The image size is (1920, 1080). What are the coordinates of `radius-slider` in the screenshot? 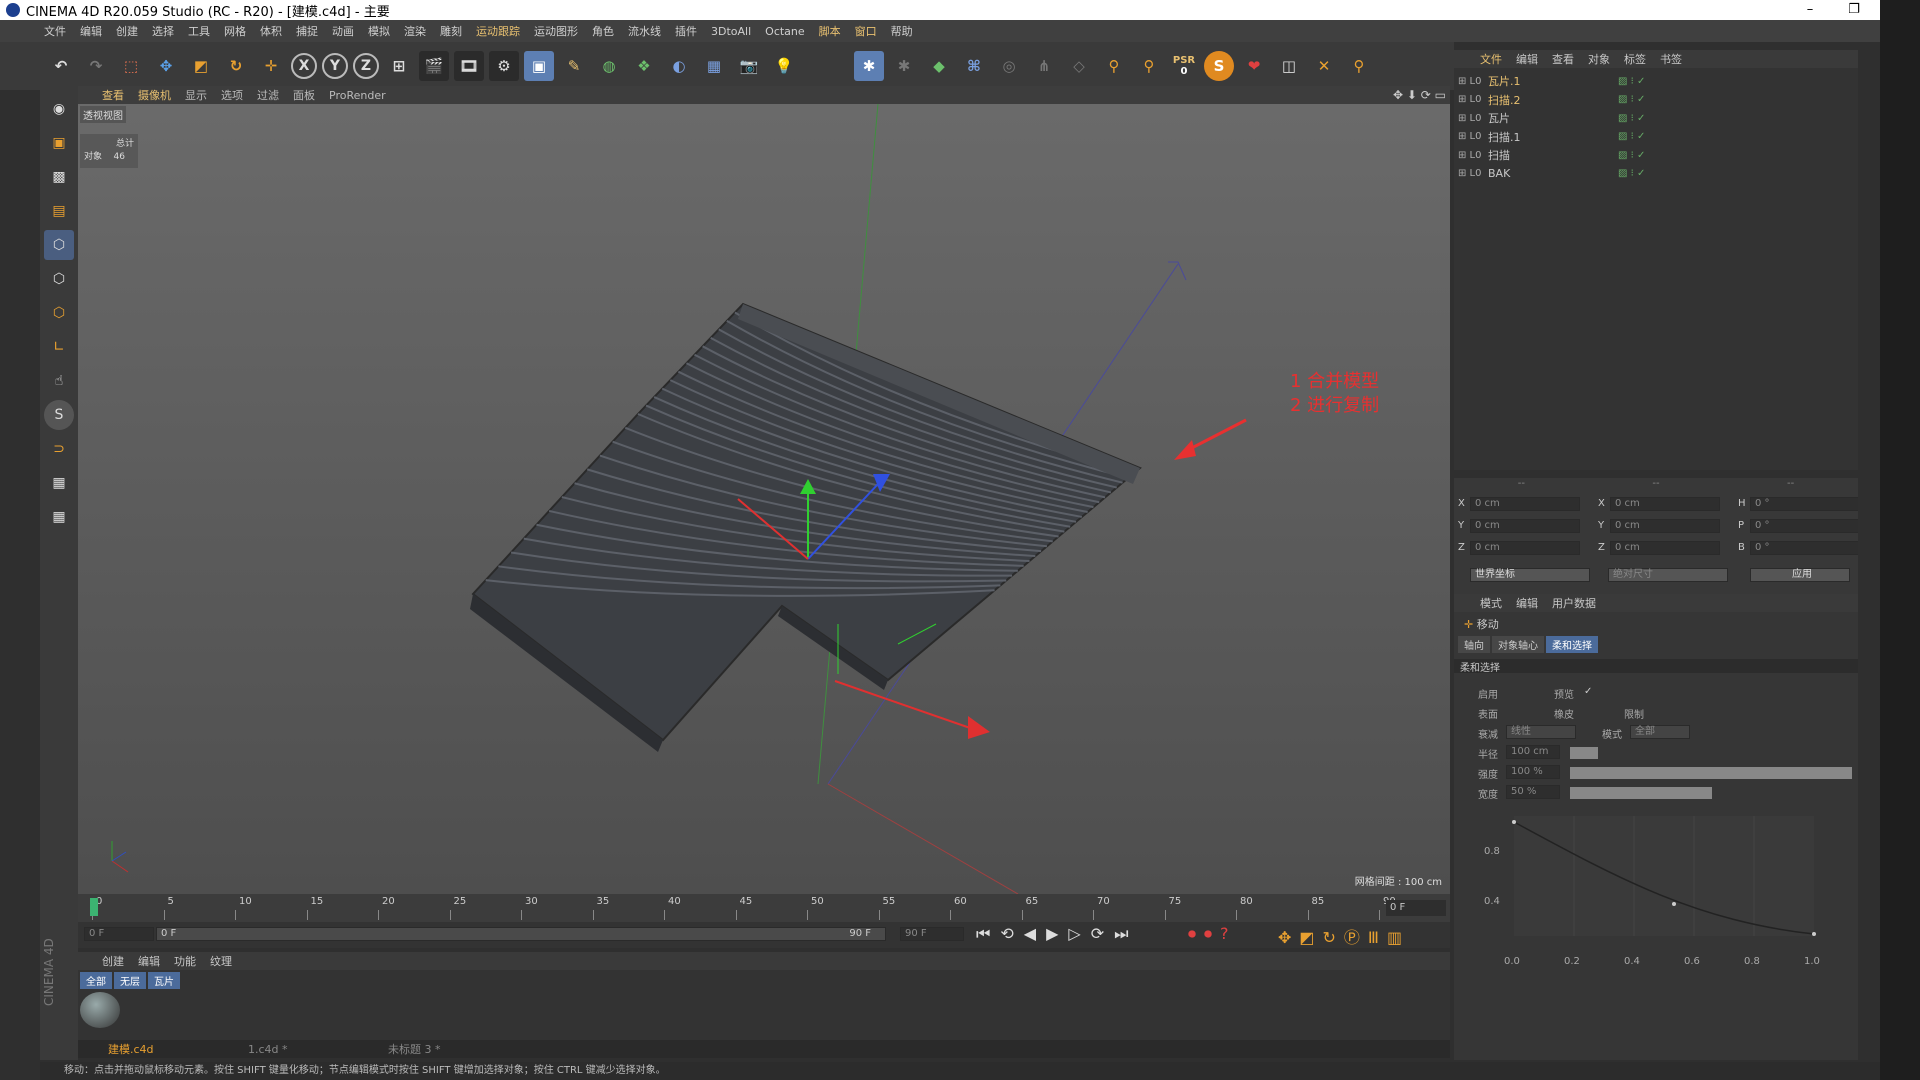 It's located at (1584, 753).